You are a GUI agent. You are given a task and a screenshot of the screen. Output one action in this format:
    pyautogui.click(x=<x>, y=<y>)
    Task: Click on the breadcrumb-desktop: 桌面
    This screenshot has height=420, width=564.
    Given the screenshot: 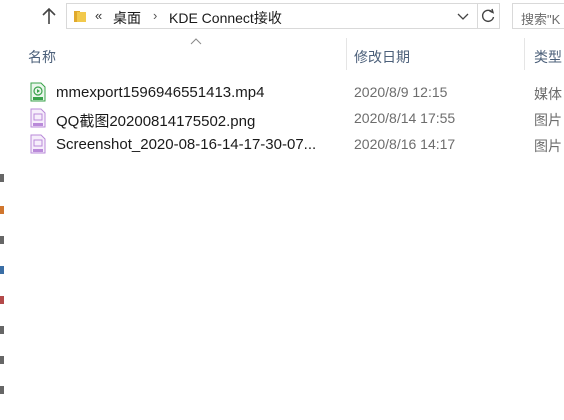 What is the action you would take?
    pyautogui.click(x=127, y=18)
    